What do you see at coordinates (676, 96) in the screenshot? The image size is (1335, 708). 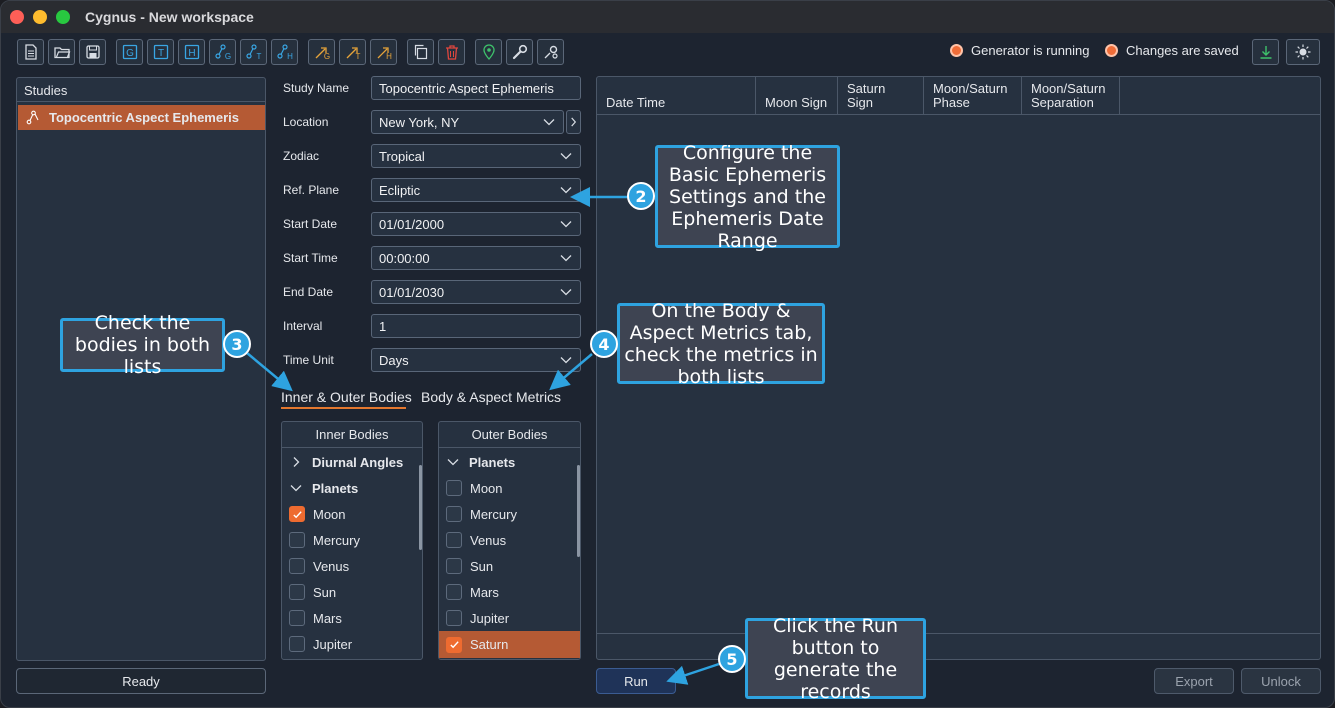 I see `column-date-time: Date Time` at bounding box center [676, 96].